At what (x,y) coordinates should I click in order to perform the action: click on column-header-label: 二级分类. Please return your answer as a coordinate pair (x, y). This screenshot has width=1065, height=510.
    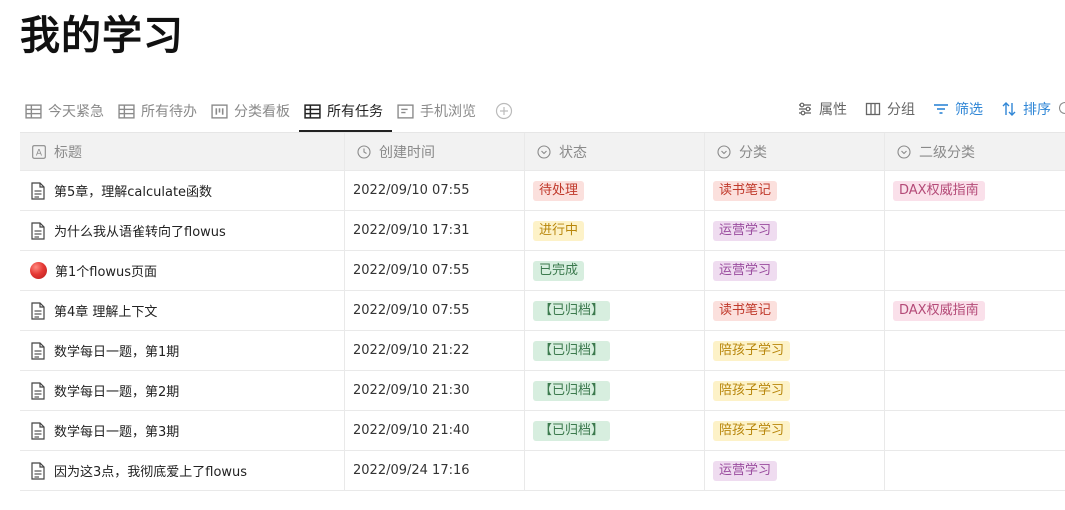
    Looking at the image, I should click on (947, 152).